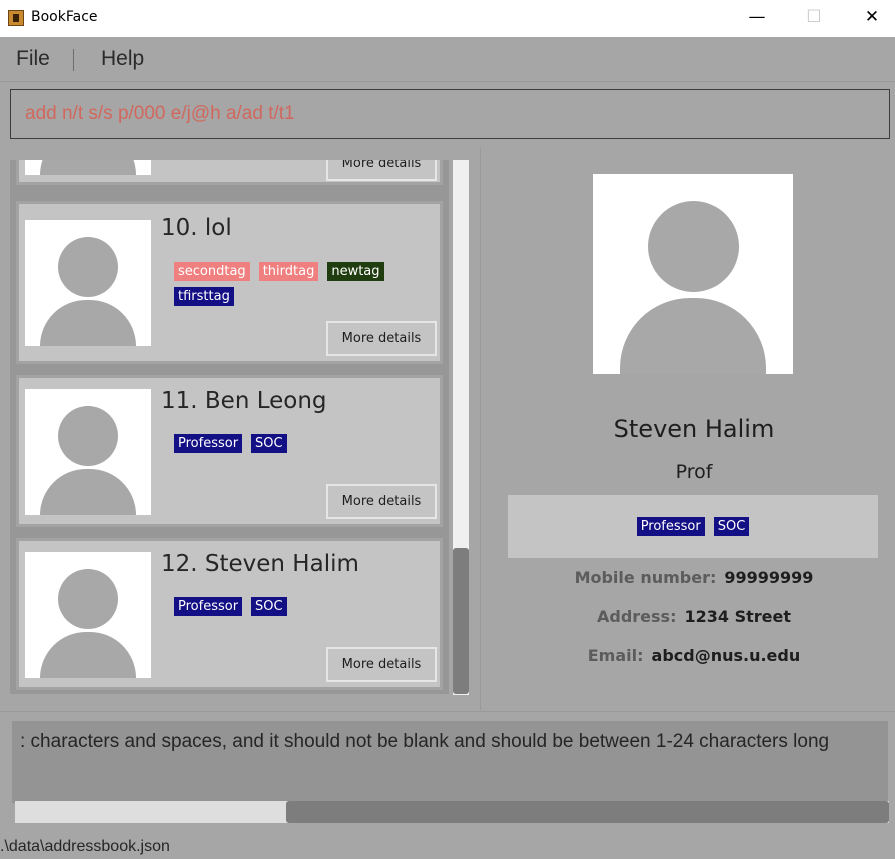 The width and height of the screenshot is (895, 859). I want to click on person-name: 12. Steven Halim, so click(260, 564).